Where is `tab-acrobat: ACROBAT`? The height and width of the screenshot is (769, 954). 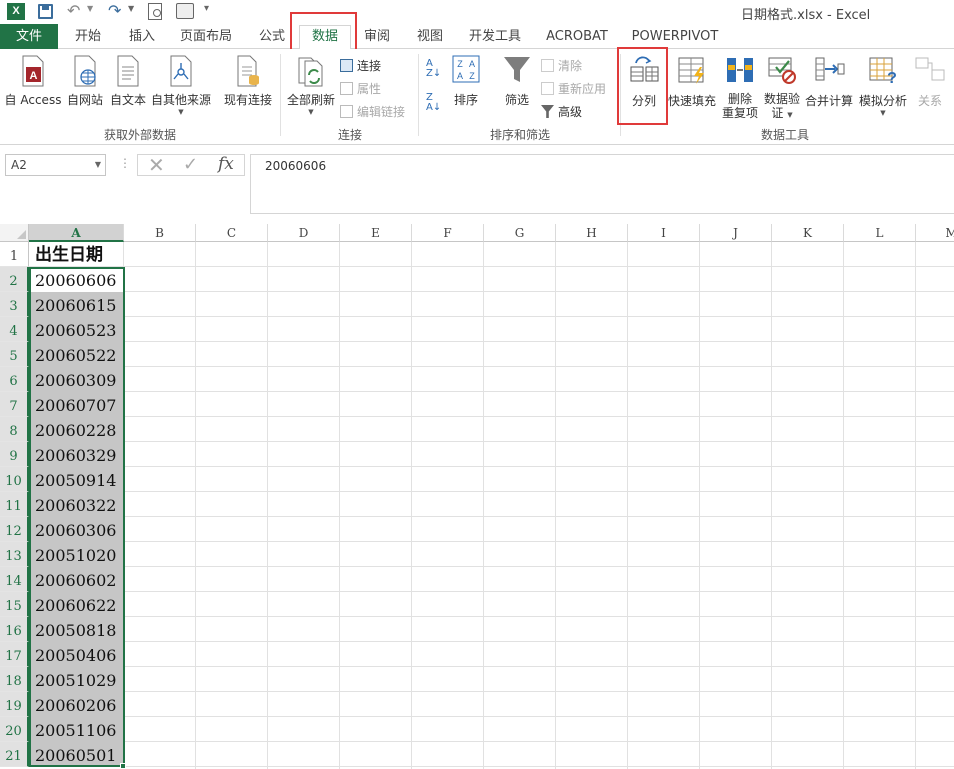
tab-acrobat: ACROBAT is located at coordinates (577, 36).